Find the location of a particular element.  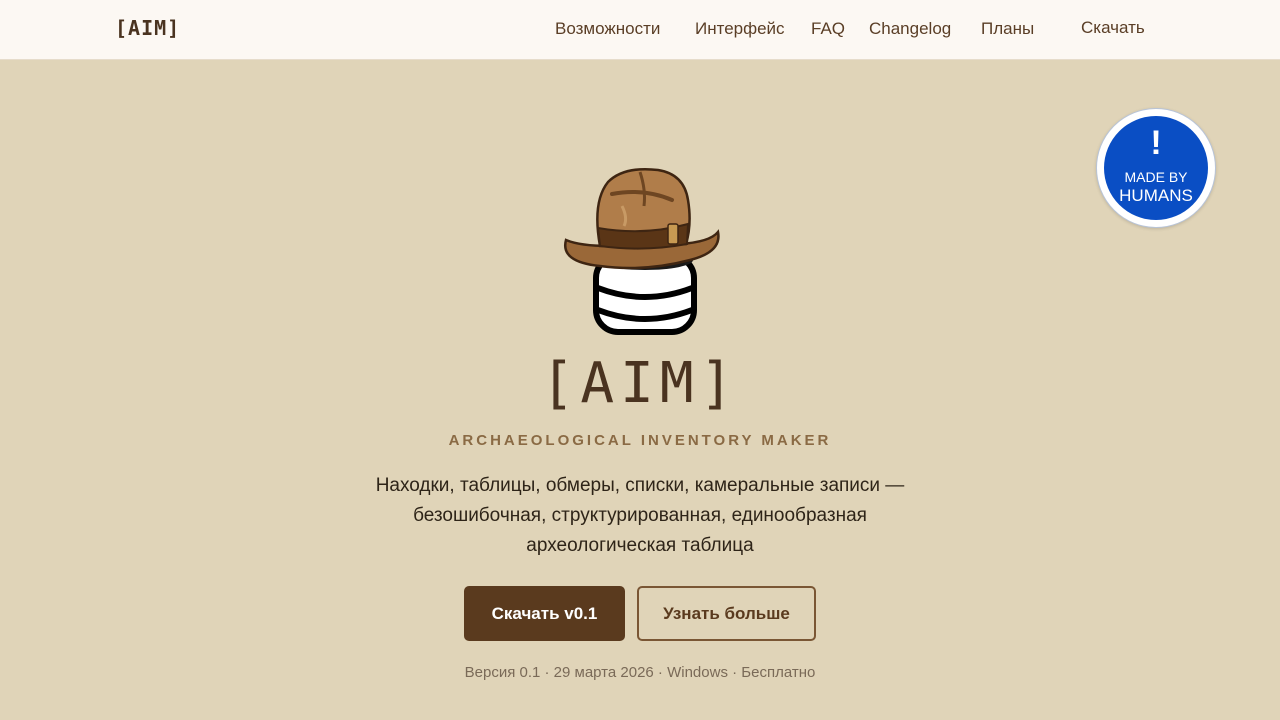

nav-link-interface: Интерфейс is located at coordinates (740, 29).